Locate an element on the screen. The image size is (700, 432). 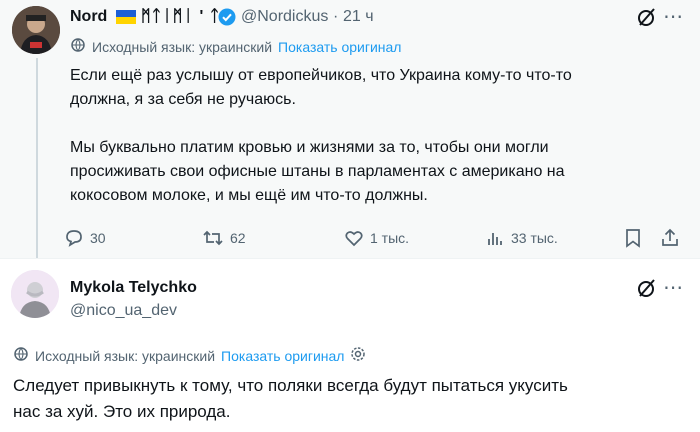
translation-settings-gear-icon is located at coordinates (358, 355).